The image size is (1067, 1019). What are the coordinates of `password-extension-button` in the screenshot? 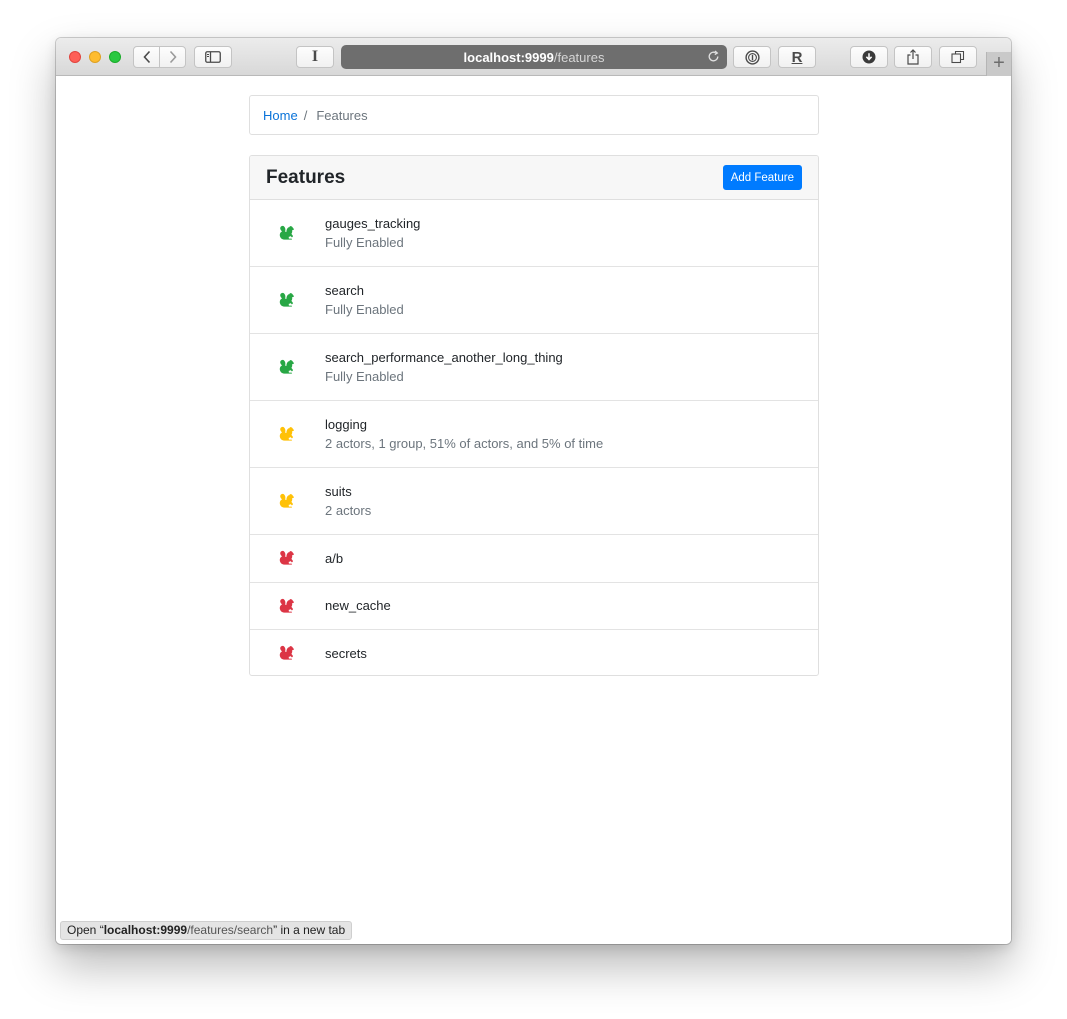 It's located at (752, 57).